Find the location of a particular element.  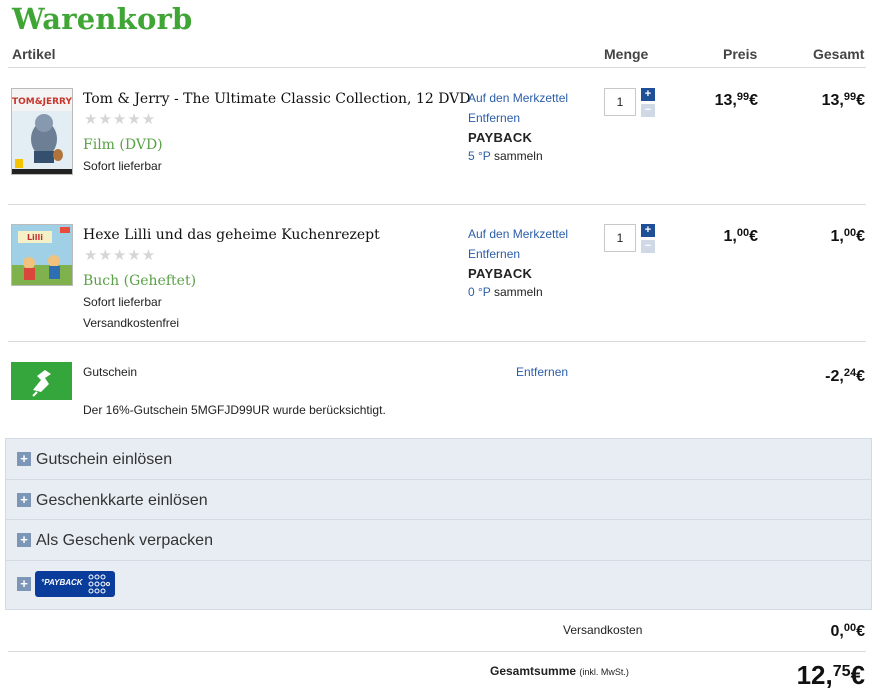

grand-total-currency: € is located at coordinates (857, 675).